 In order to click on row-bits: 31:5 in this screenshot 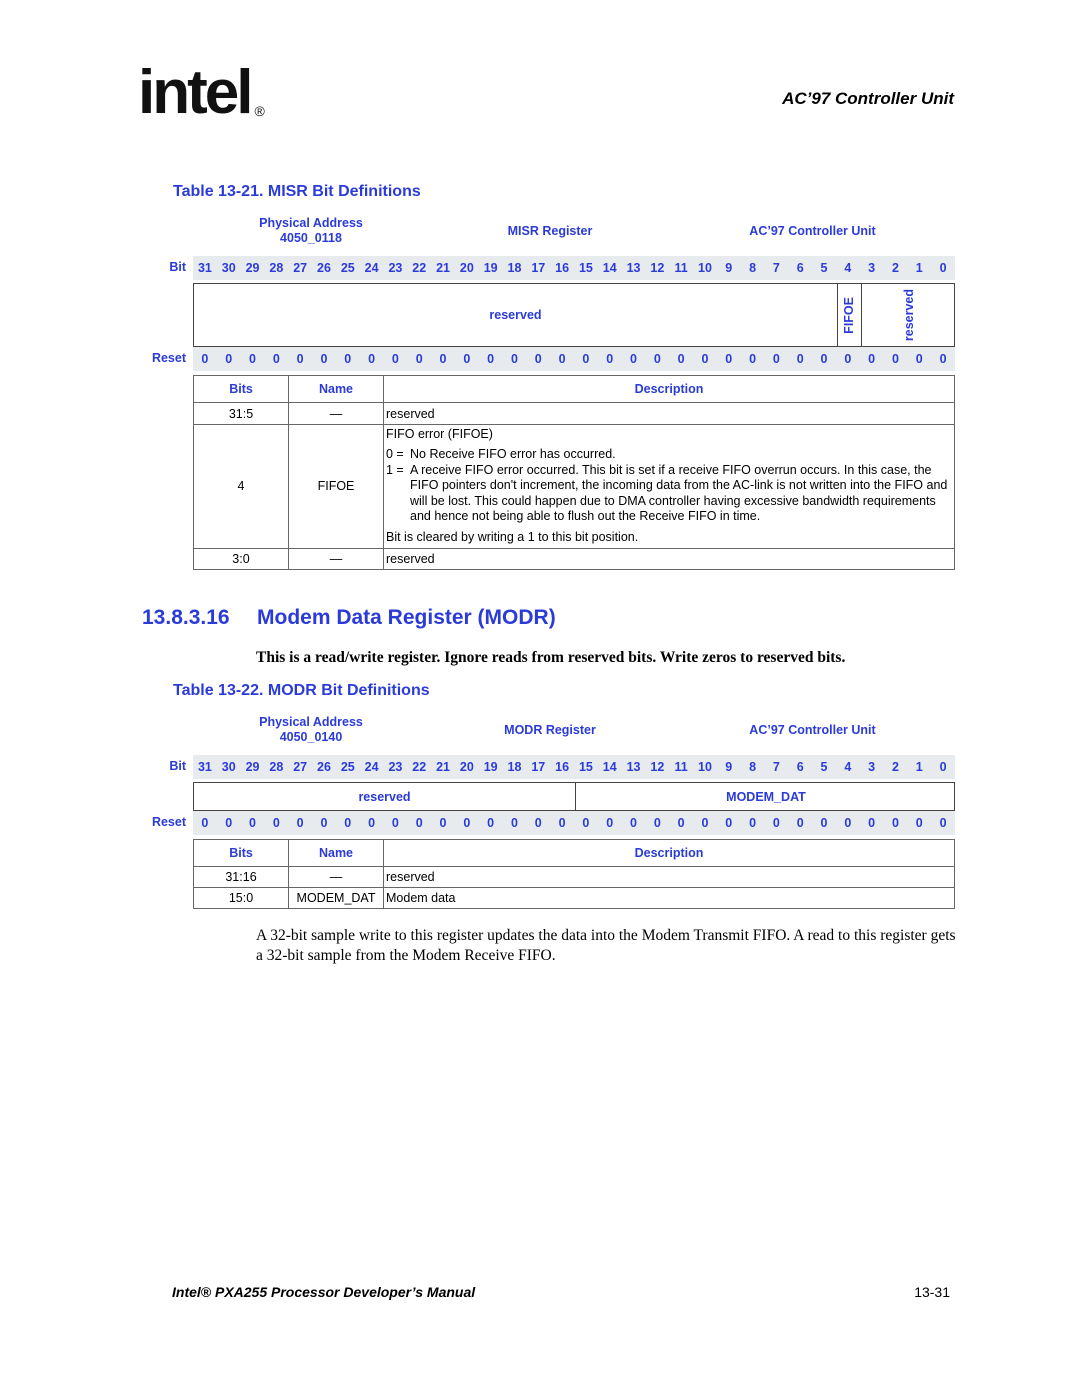, I will do `click(241, 413)`.